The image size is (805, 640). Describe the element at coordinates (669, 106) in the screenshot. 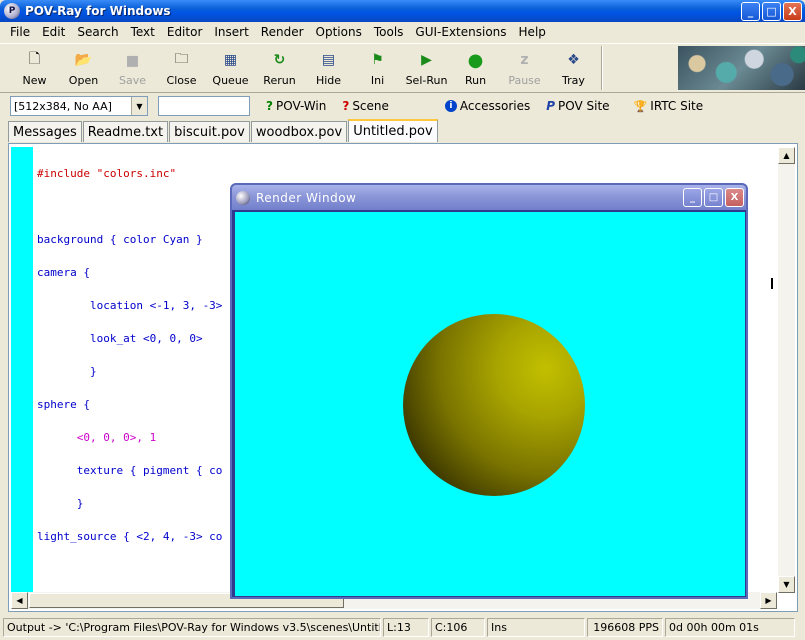

I see `irtc-site-link: 🏆 IRTC Site` at that location.